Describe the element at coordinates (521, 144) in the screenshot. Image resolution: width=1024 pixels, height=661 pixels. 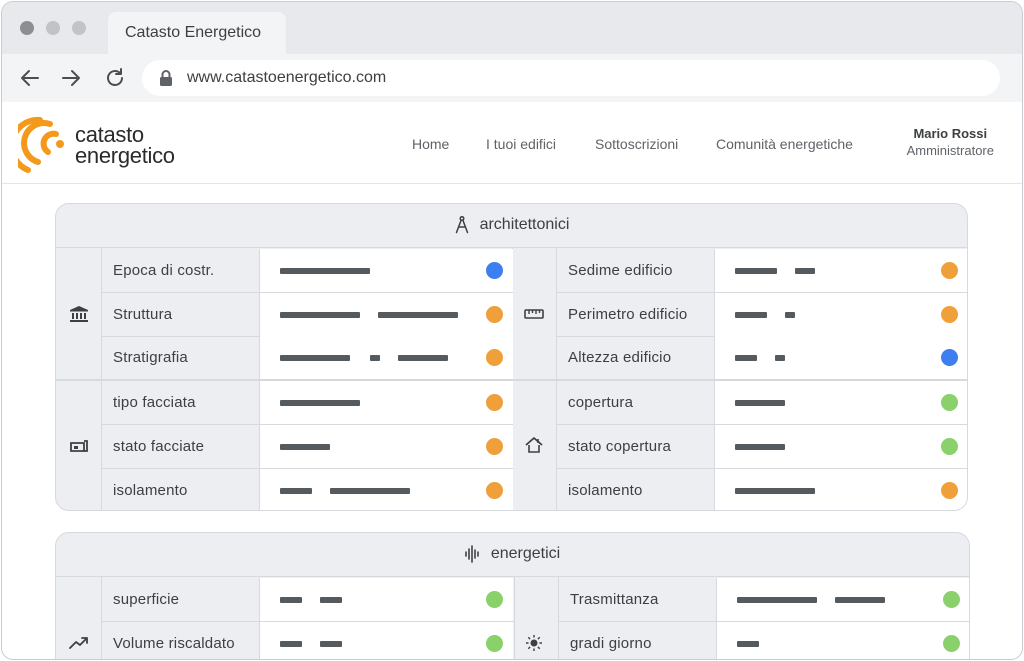
I see `nav-i-tuoi-edifici: I tuoi edifici` at that location.